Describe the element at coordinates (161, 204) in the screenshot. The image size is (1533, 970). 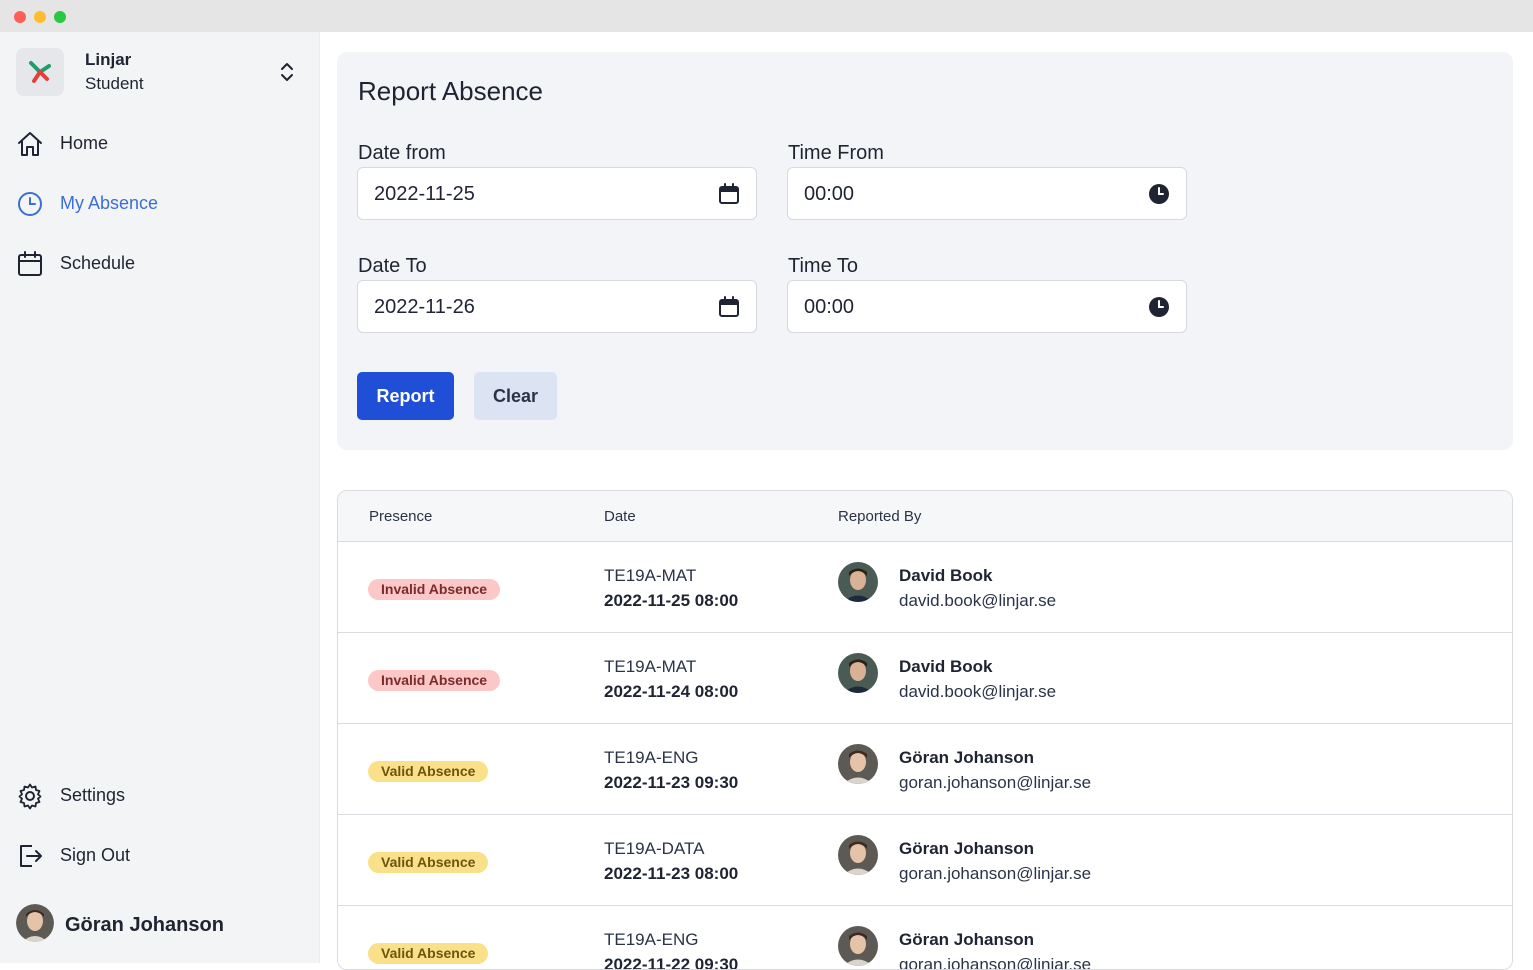
I see `nav-item-my-absence: My Absence` at that location.